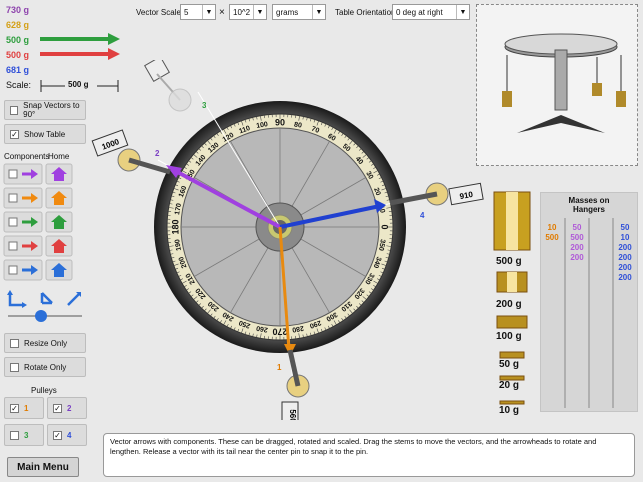  What do you see at coordinates (45, 367) in the screenshot?
I see `rotate-only-toggle: Rotate Only` at bounding box center [45, 367].